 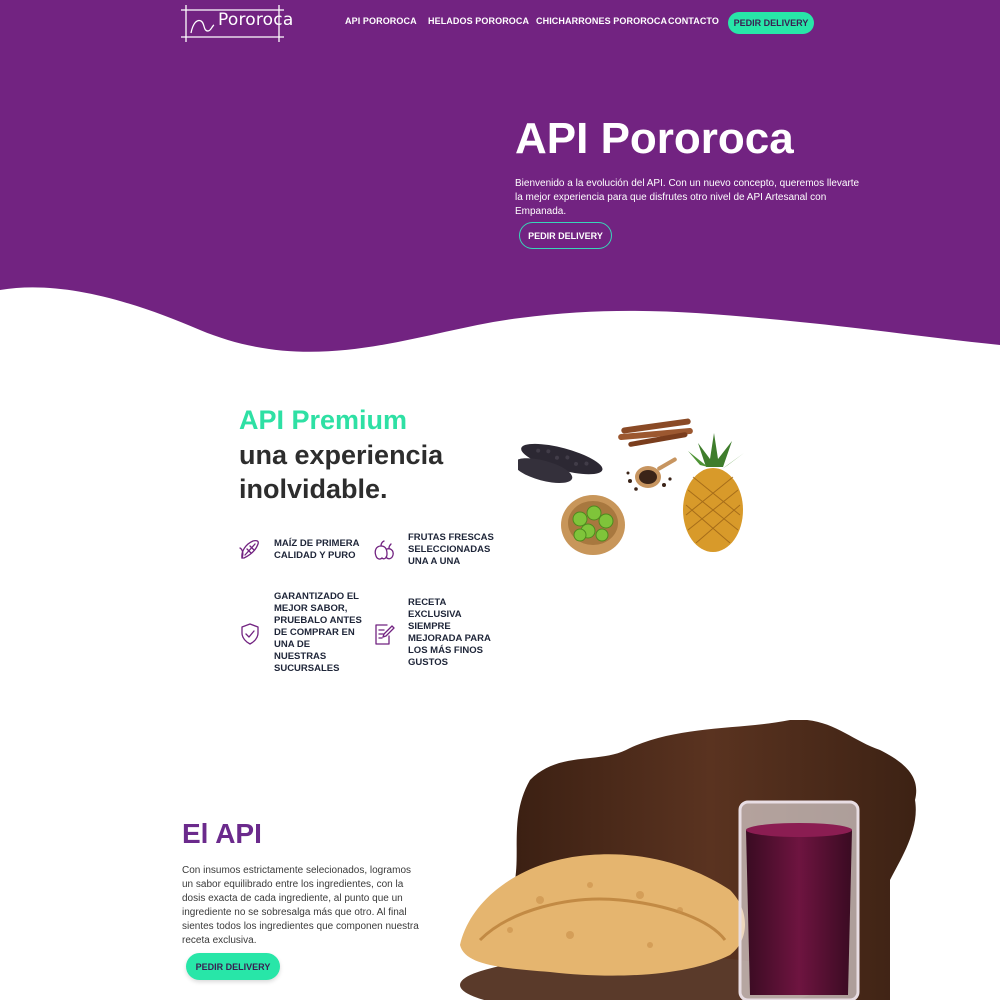 What do you see at coordinates (249, 549) in the screenshot?
I see `corn-icon` at bounding box center [249, 549].